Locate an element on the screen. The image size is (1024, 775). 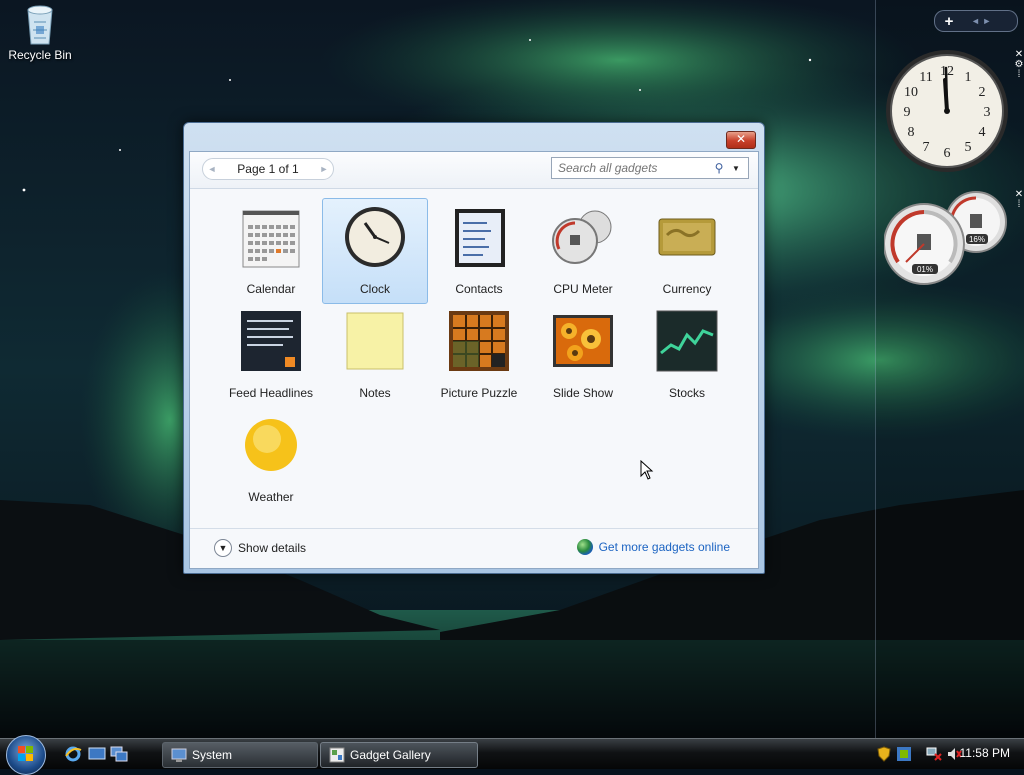
get-more-gadgets-link: Get more gadgets online is located at coordinates (653, 547).